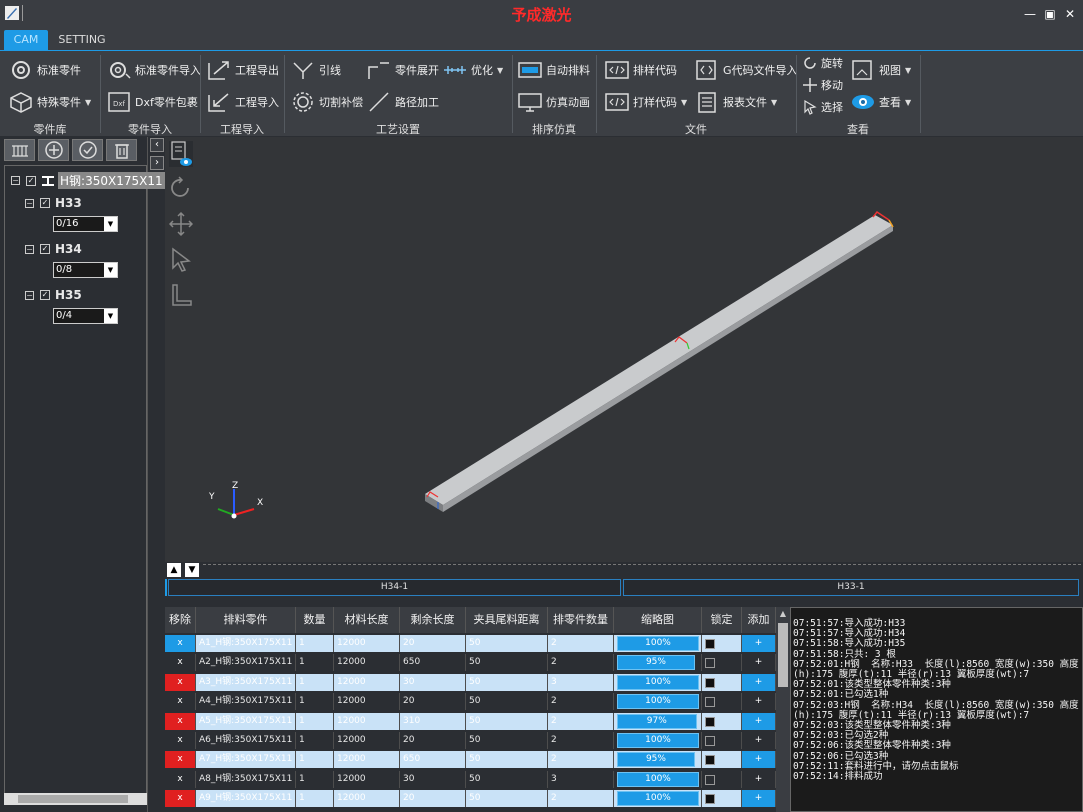  I want to click on tab-setting: SETTING, so click(82, 40).